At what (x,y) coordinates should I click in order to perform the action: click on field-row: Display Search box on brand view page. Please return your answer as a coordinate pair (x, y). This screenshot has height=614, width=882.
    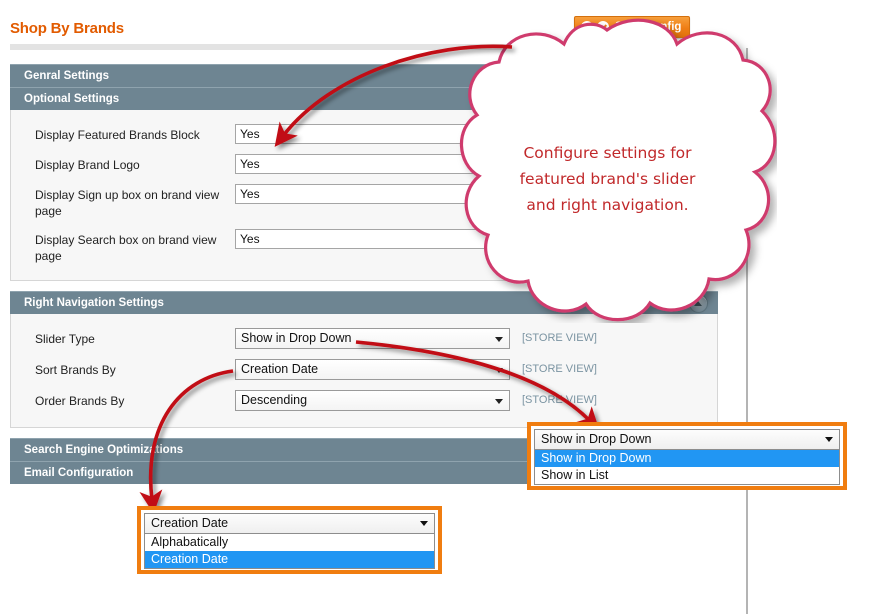
    Looking at the image, I should click on (364, 246).